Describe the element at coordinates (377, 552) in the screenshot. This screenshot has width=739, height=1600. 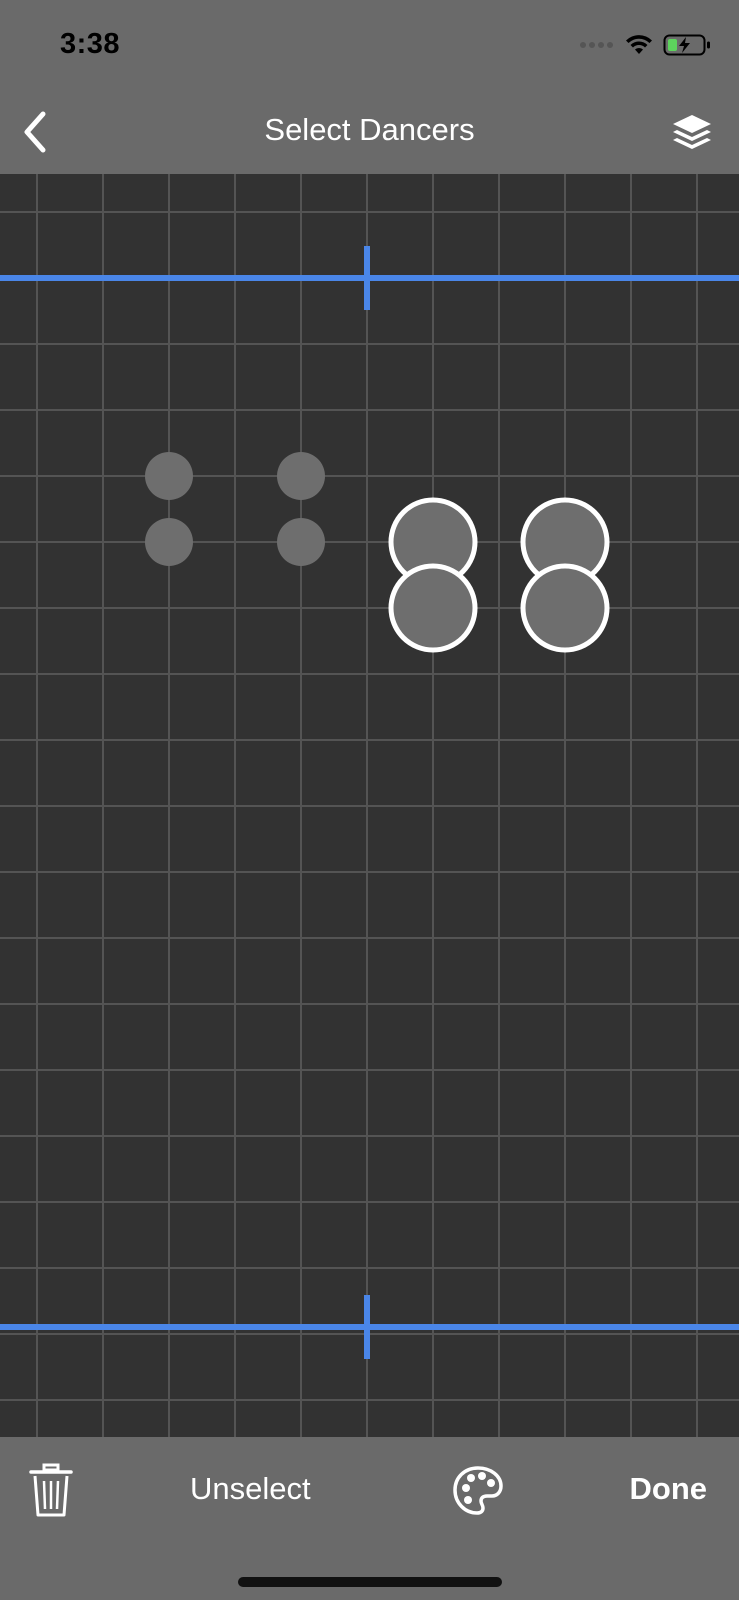
I see `dancers` at that location.